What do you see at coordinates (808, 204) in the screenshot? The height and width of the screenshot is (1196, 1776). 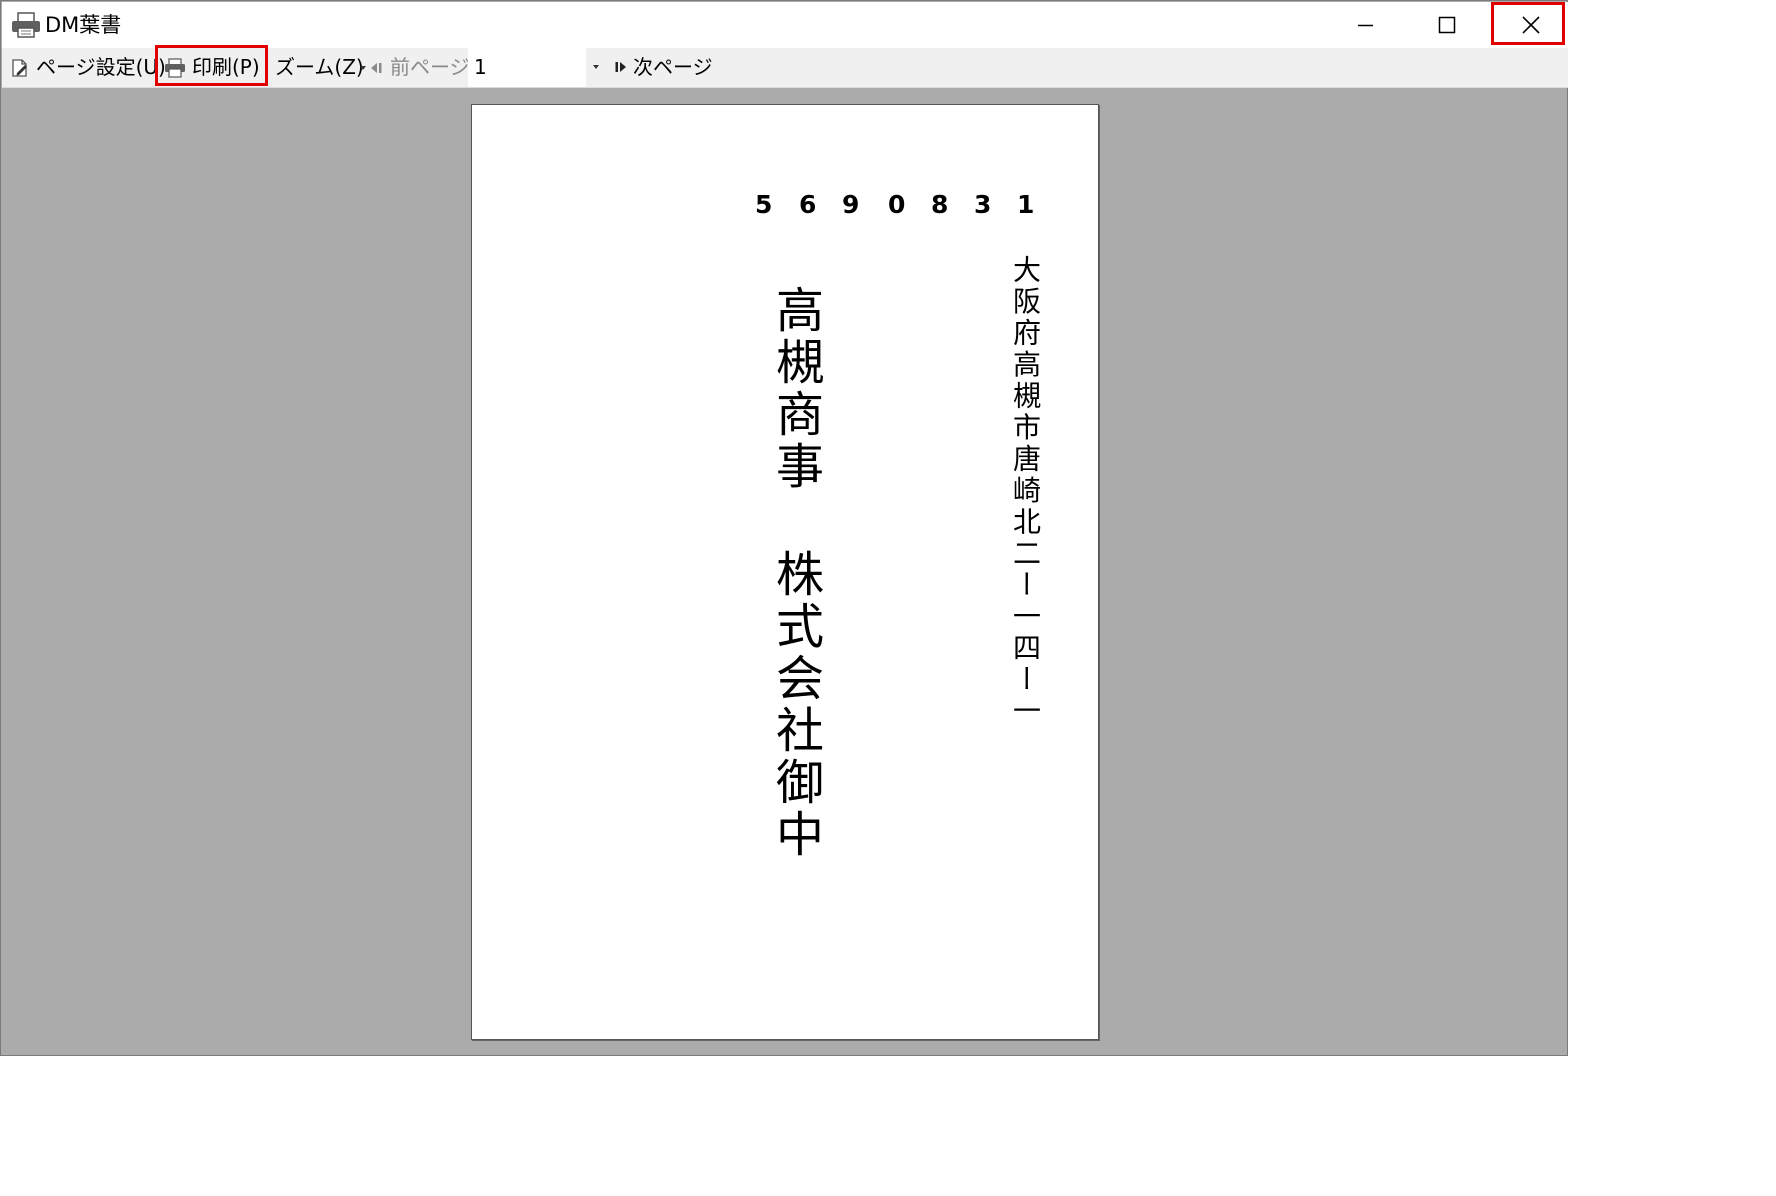 I see `postal-digit: 6` at bounding box center [808, 204].